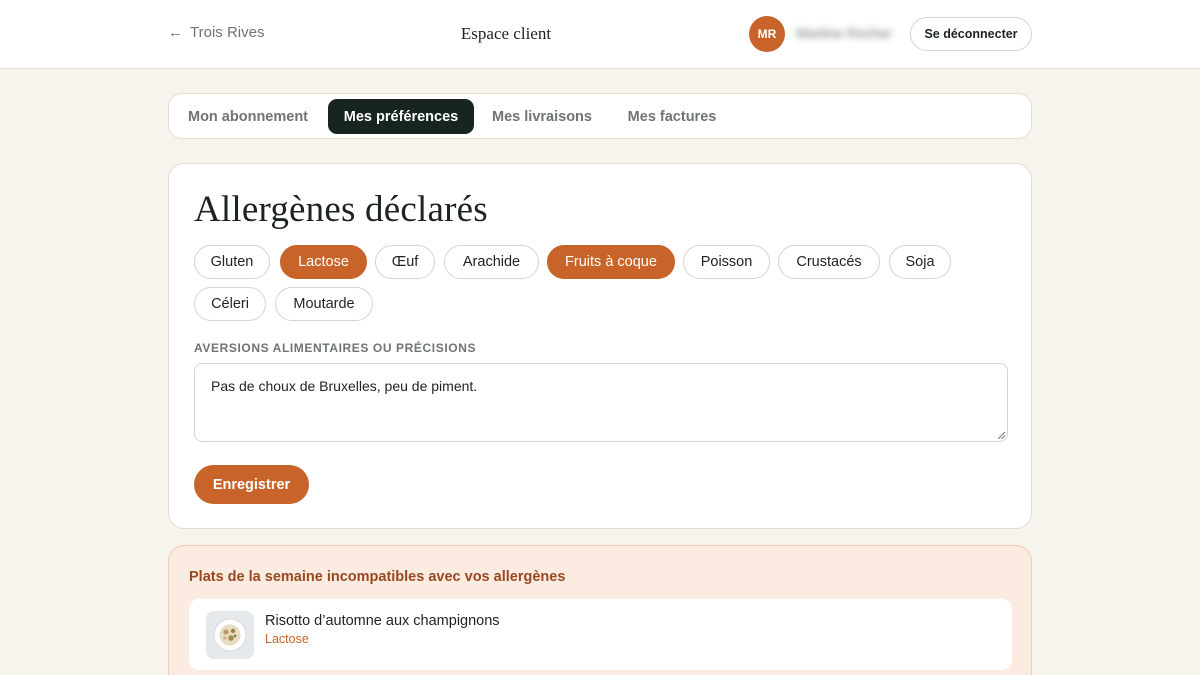  I want to click on allergen-chip-tree-nuts: Fruits à coque, so click(611, 262).